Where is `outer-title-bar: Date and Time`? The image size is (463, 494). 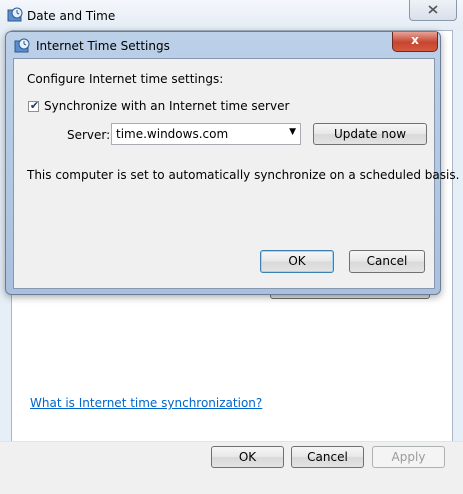
outer-title-bar: Date and Time is located at coordinates (231, 15).